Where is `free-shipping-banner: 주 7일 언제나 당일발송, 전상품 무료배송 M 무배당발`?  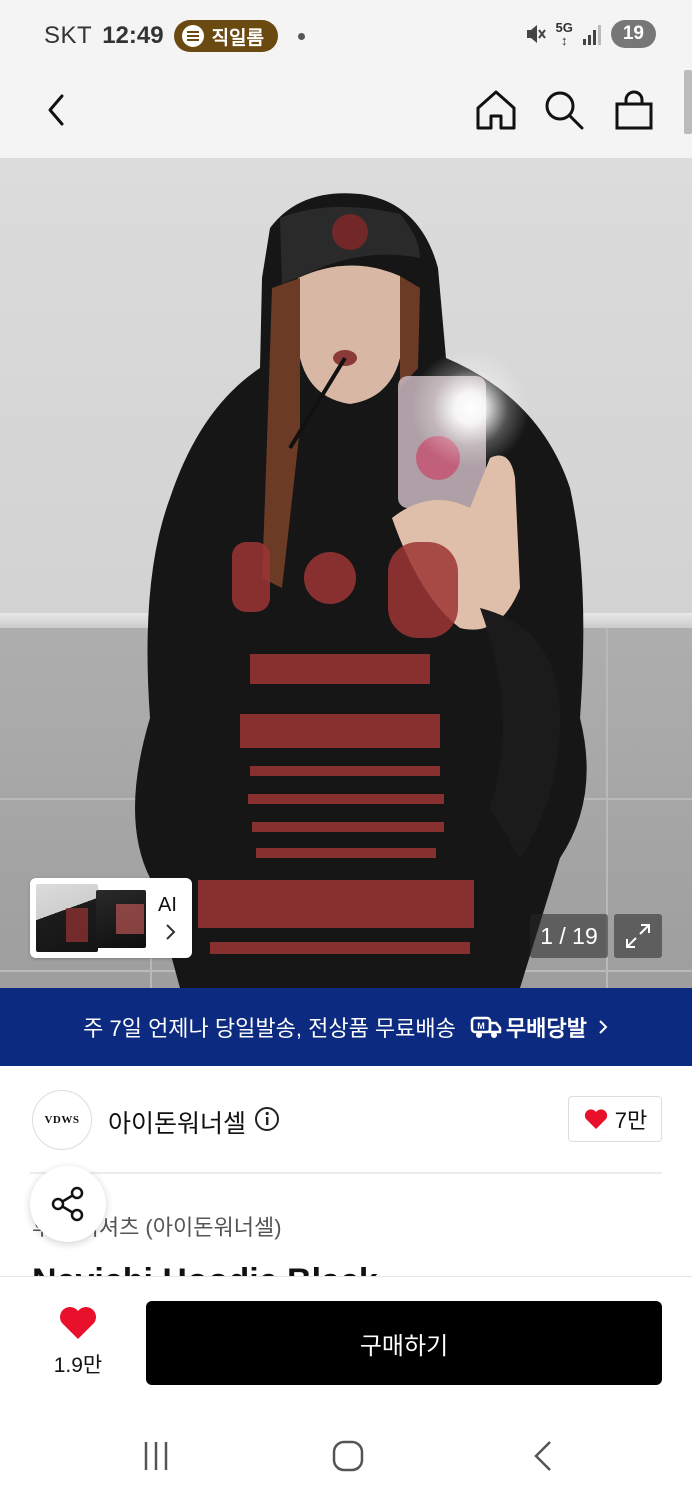 free-shipping-banner: 주 7일 언제나 당일발송, 전상품 무료배송 M 무배당발 is located at coordinates (346, 1027).